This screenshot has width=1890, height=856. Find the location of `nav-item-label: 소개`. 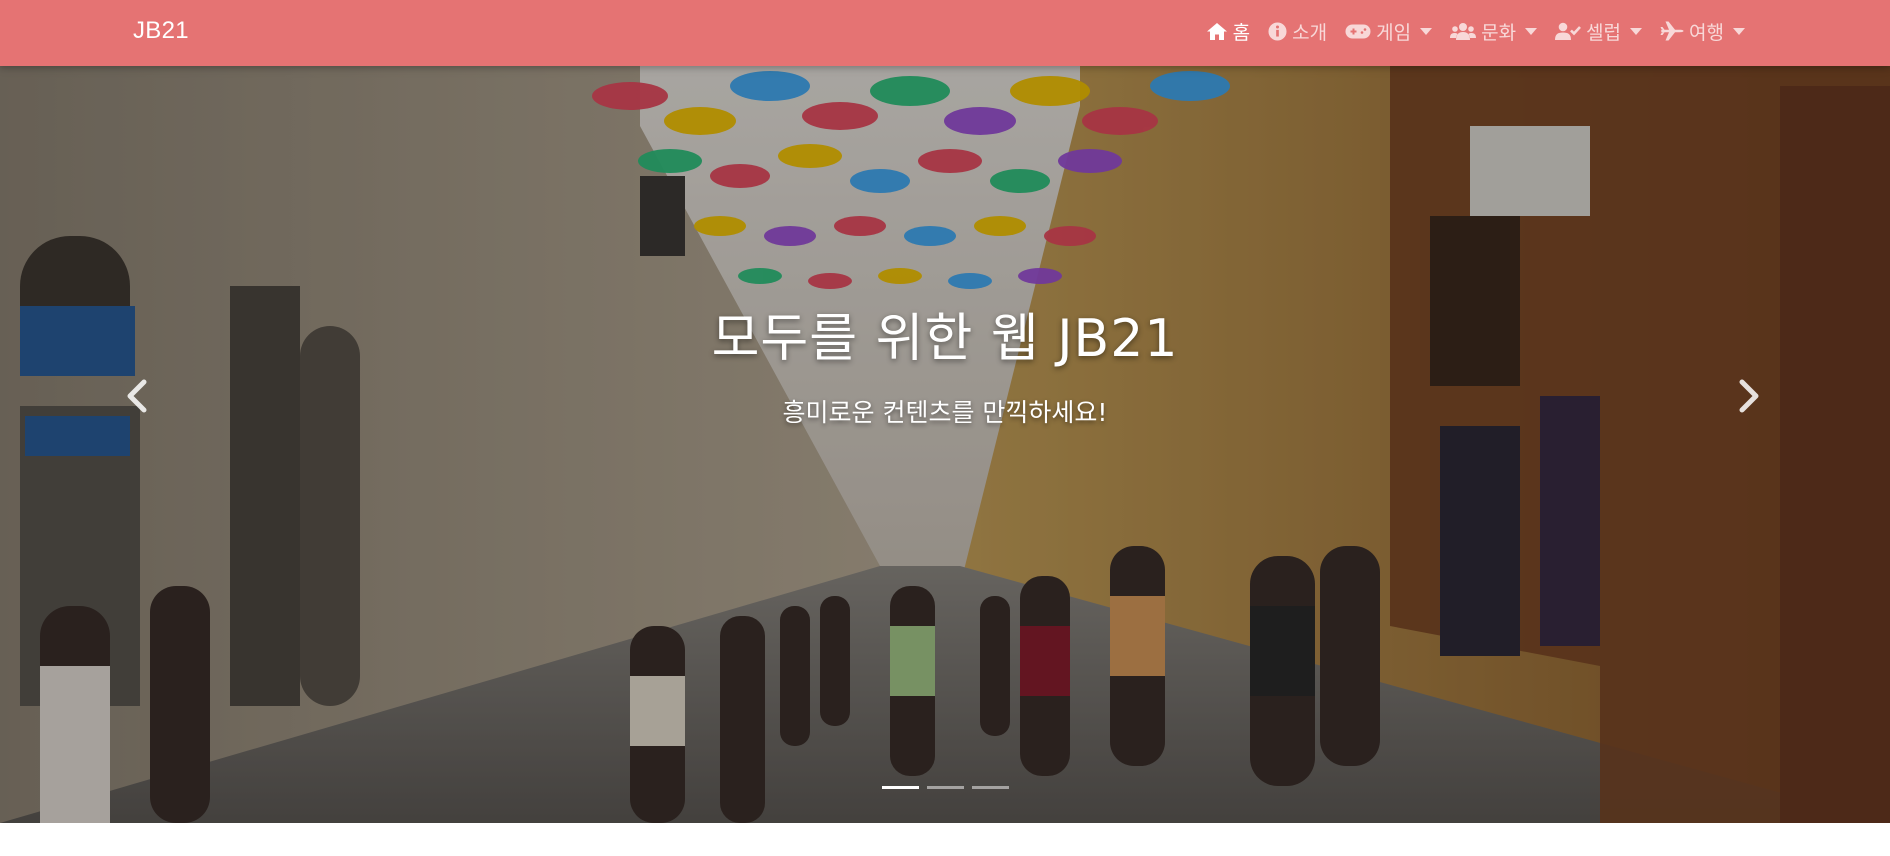

nav-item-label: 소개 is located at coordinates (1310, 32).